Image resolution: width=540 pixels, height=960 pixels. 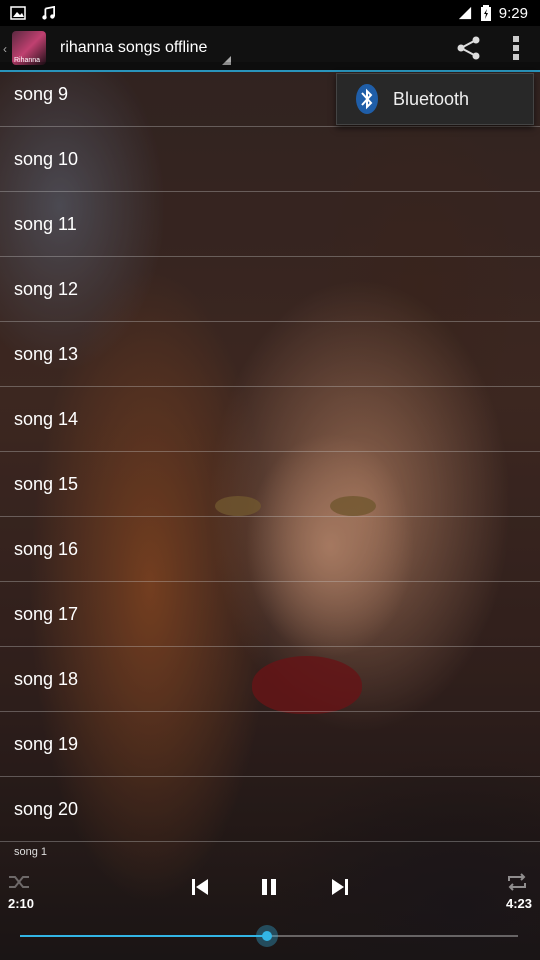 I want to click on status-bar: 9:29, so click(x=270, y=13).